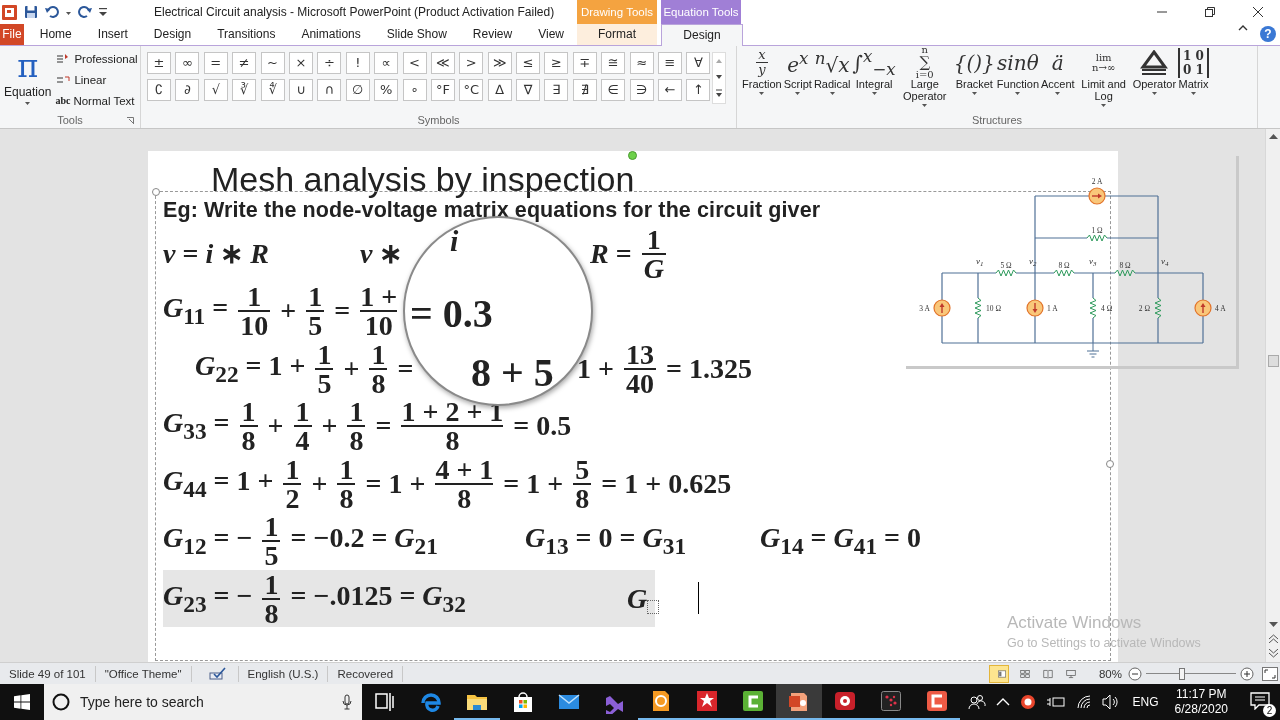 Image resolution: width=1280 pixels, height=720 pixels. What do you see at coordinates (1083, 702) in the screenshot?
I see `wifi-icon` at bounding box center [1083, 702].